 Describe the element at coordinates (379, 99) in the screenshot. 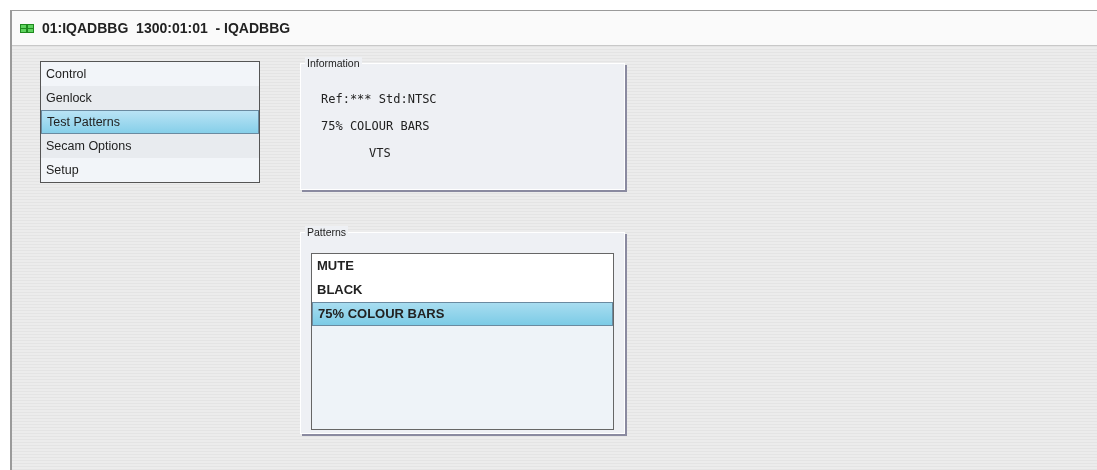

I see `info-text: Ref:*** Std:NTSC` at that location.